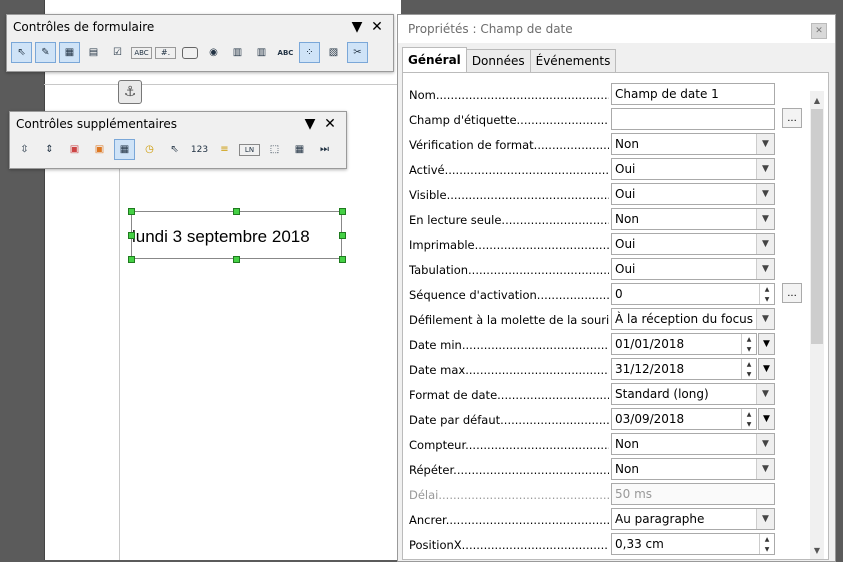 The image size is (843, 562). I want to click on currency-field-icon: ≡, so click(224, 149).